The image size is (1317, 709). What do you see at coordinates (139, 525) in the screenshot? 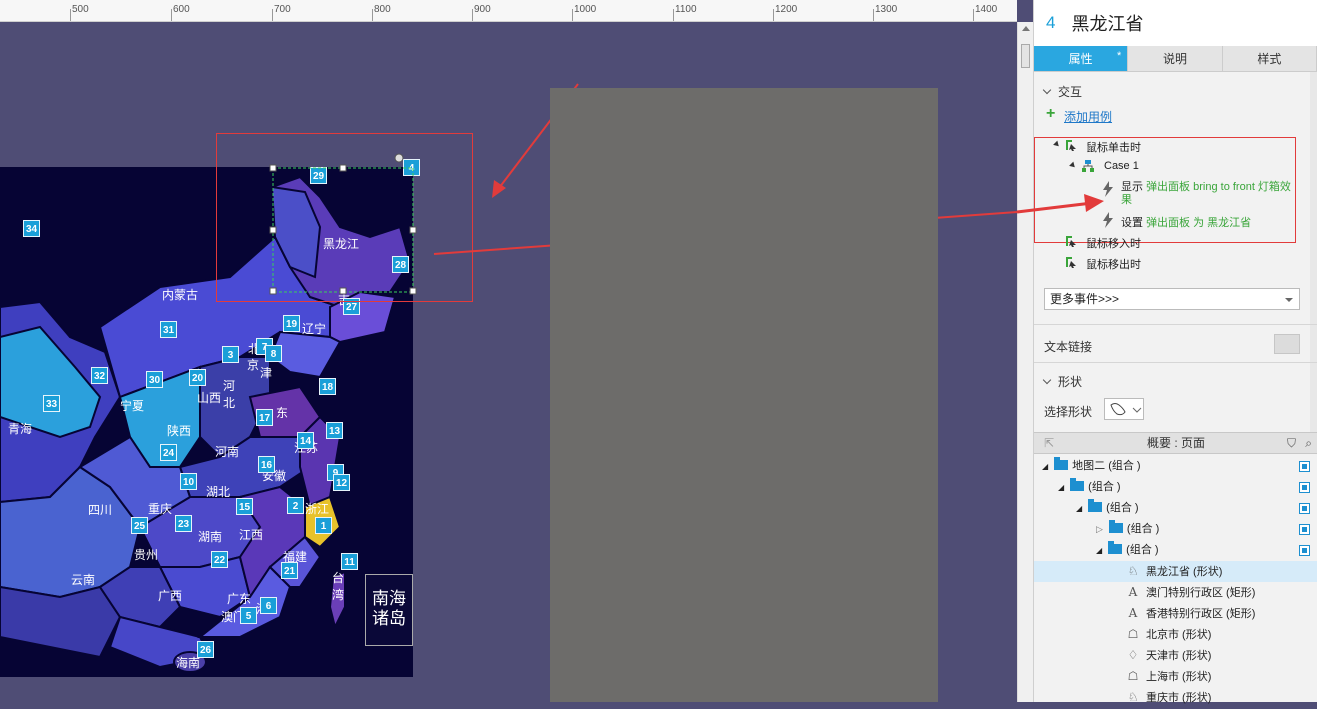
I see `province-badge: 25` at bounding box center [139, 525].